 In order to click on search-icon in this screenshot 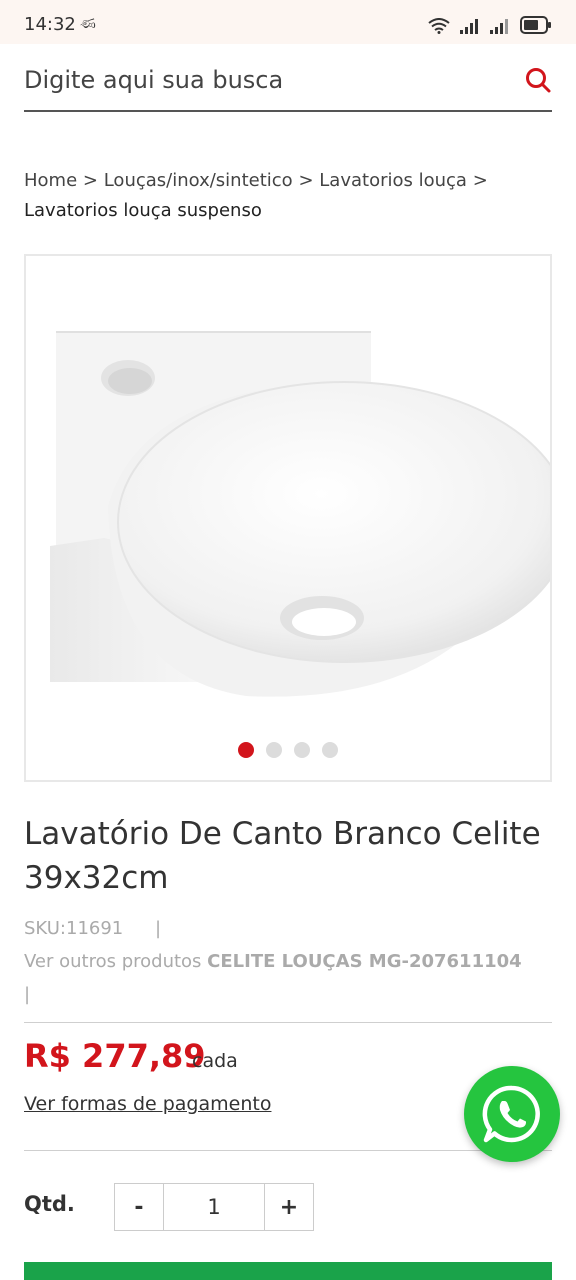, I will do `click(538, 80)`.